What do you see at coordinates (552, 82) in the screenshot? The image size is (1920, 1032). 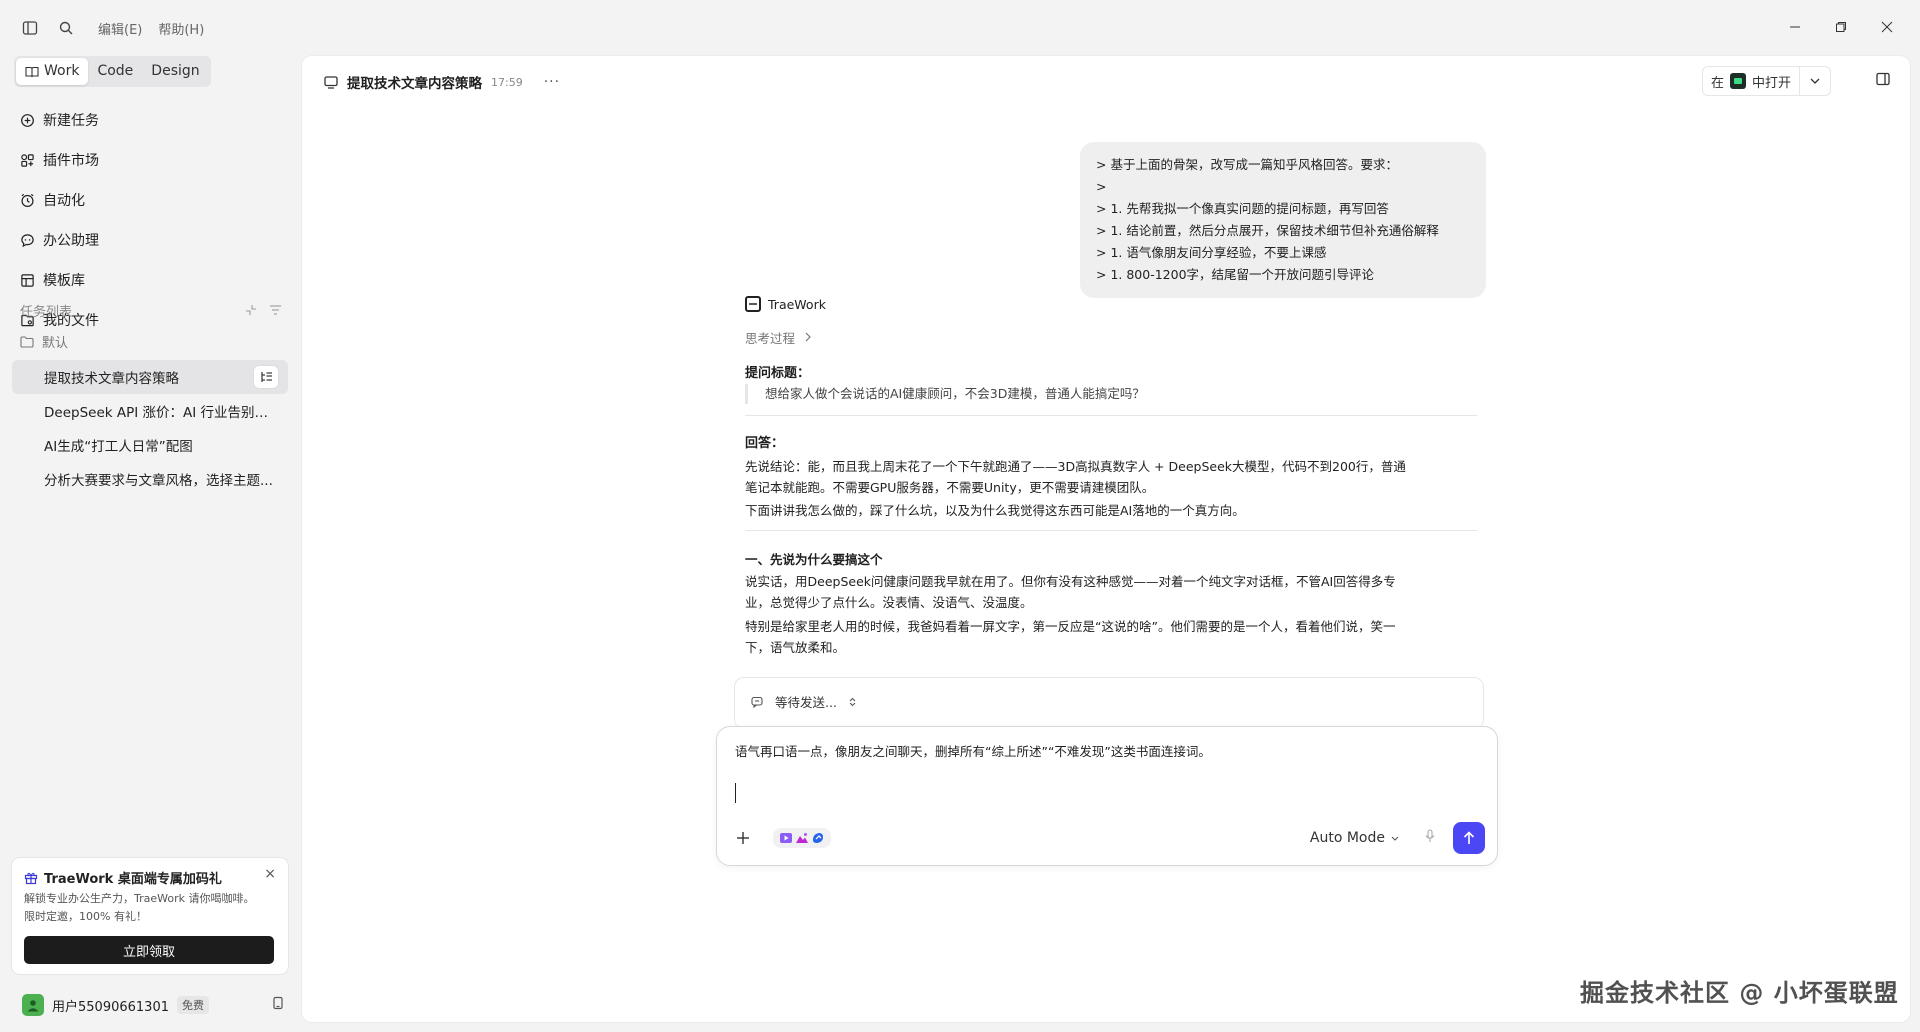 I see `more-options-icon: ···` at bounding box center [552, 82].